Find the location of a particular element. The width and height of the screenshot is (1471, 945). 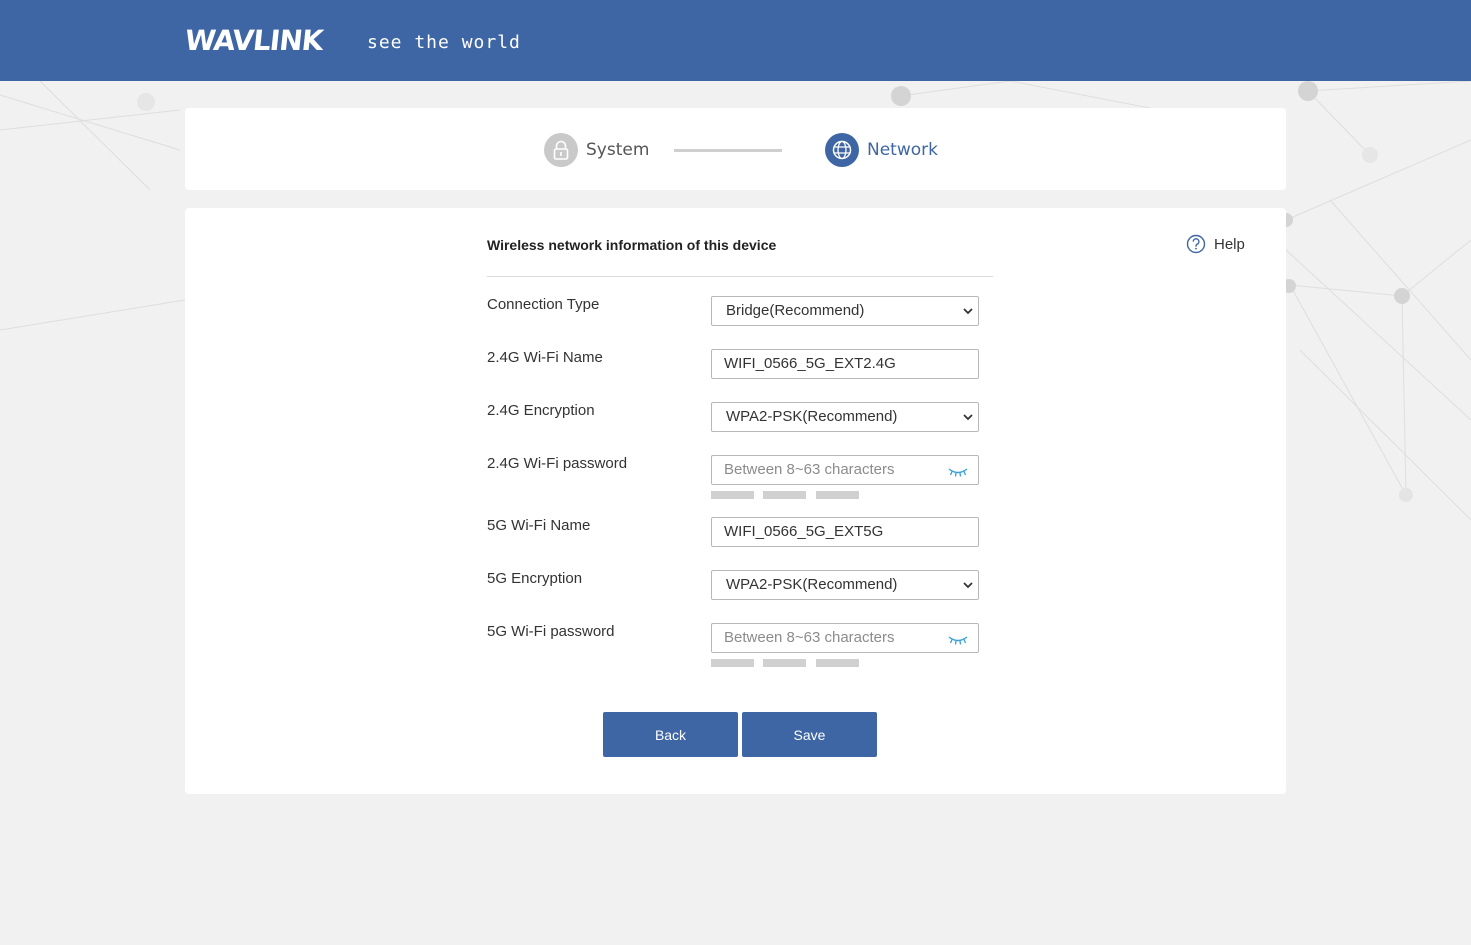

step-system: System is located at coordinates (596, 150).